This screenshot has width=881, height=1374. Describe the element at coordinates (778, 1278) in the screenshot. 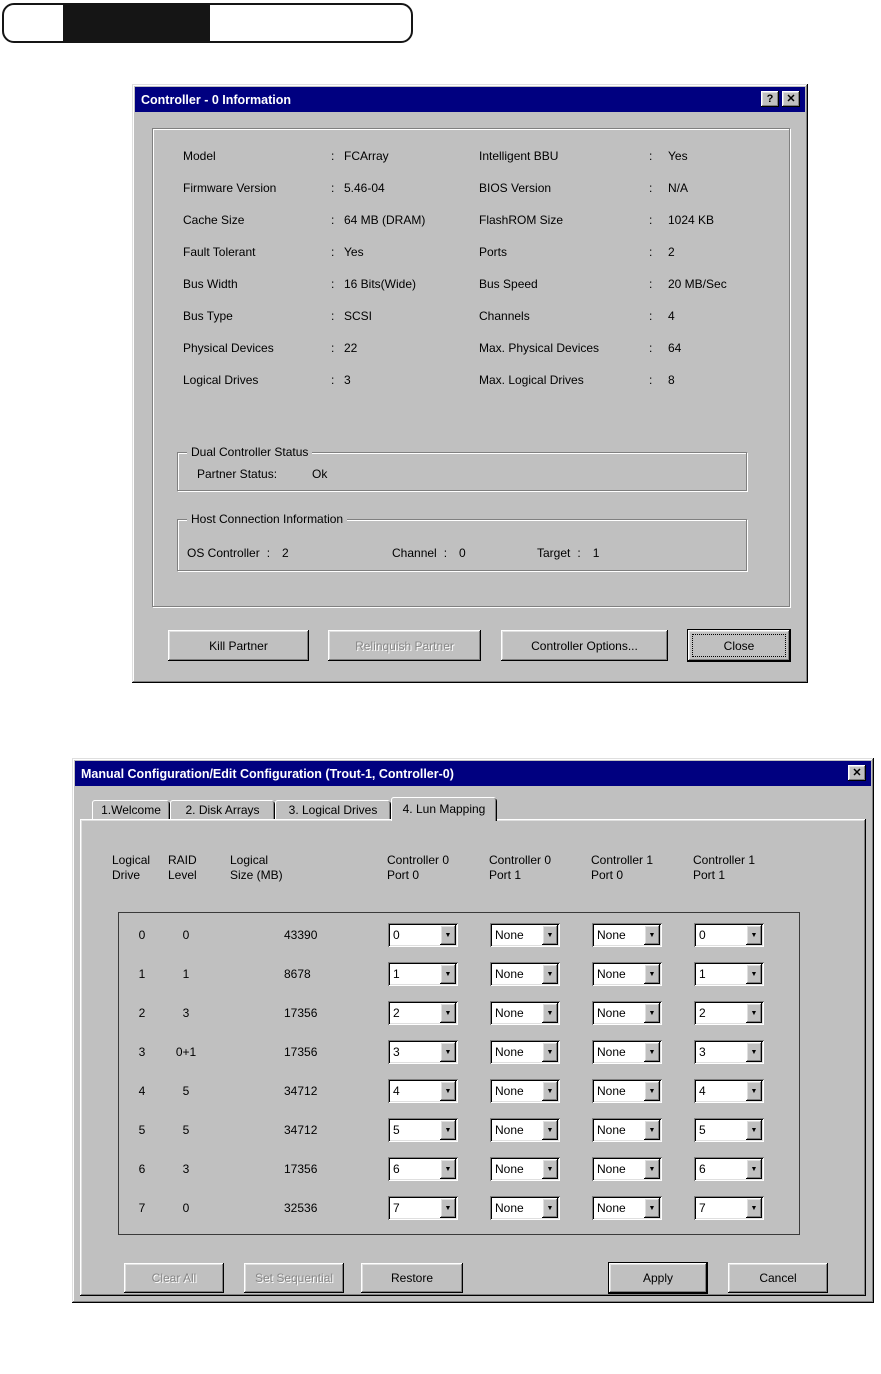

I see `cancel-button: Cancel` at that location.